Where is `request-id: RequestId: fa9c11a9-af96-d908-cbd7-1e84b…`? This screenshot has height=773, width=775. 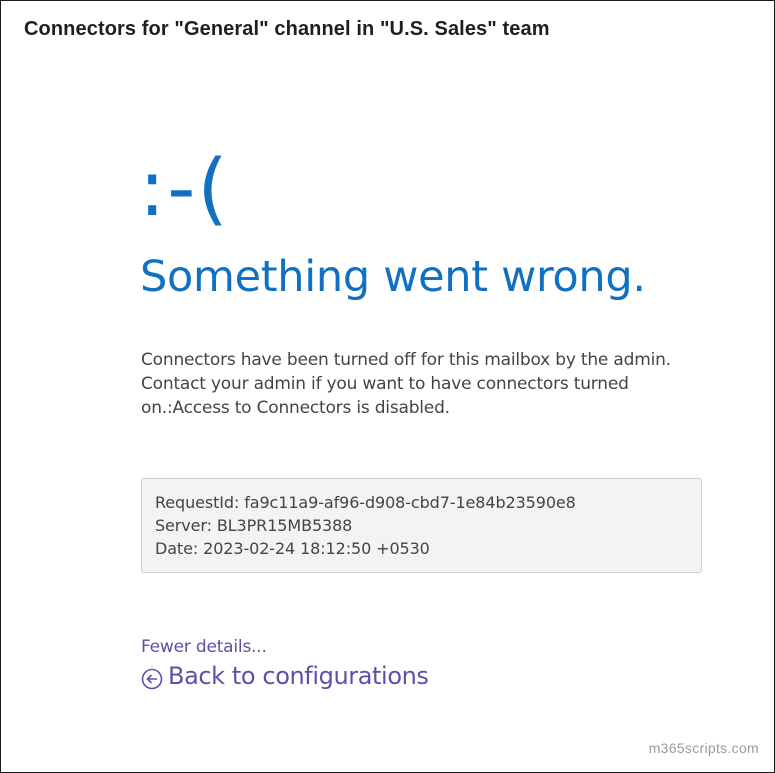
request-id: RequestId: fa9c11a9-af96-d908-cbd7-1e84b… is located at coordinates (365, 502).